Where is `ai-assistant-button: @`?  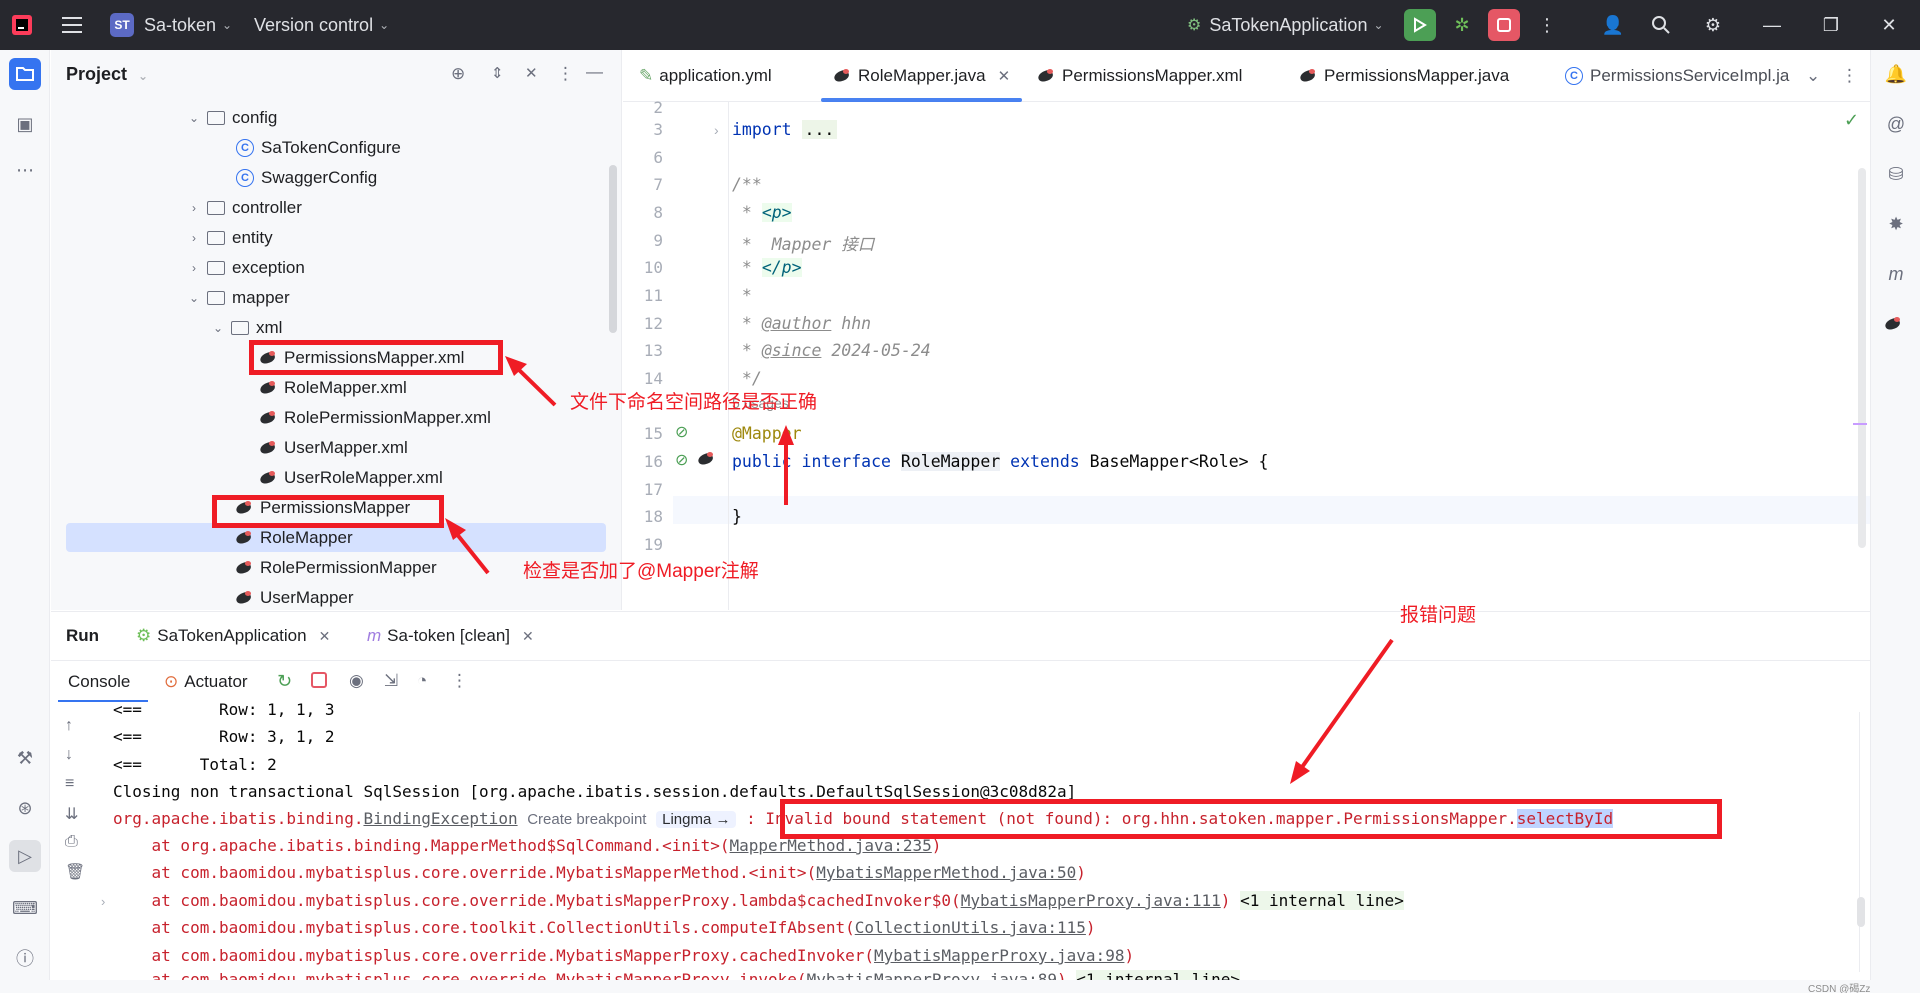
ai-assistant-button: @ is located at coordinates (1896, 124).